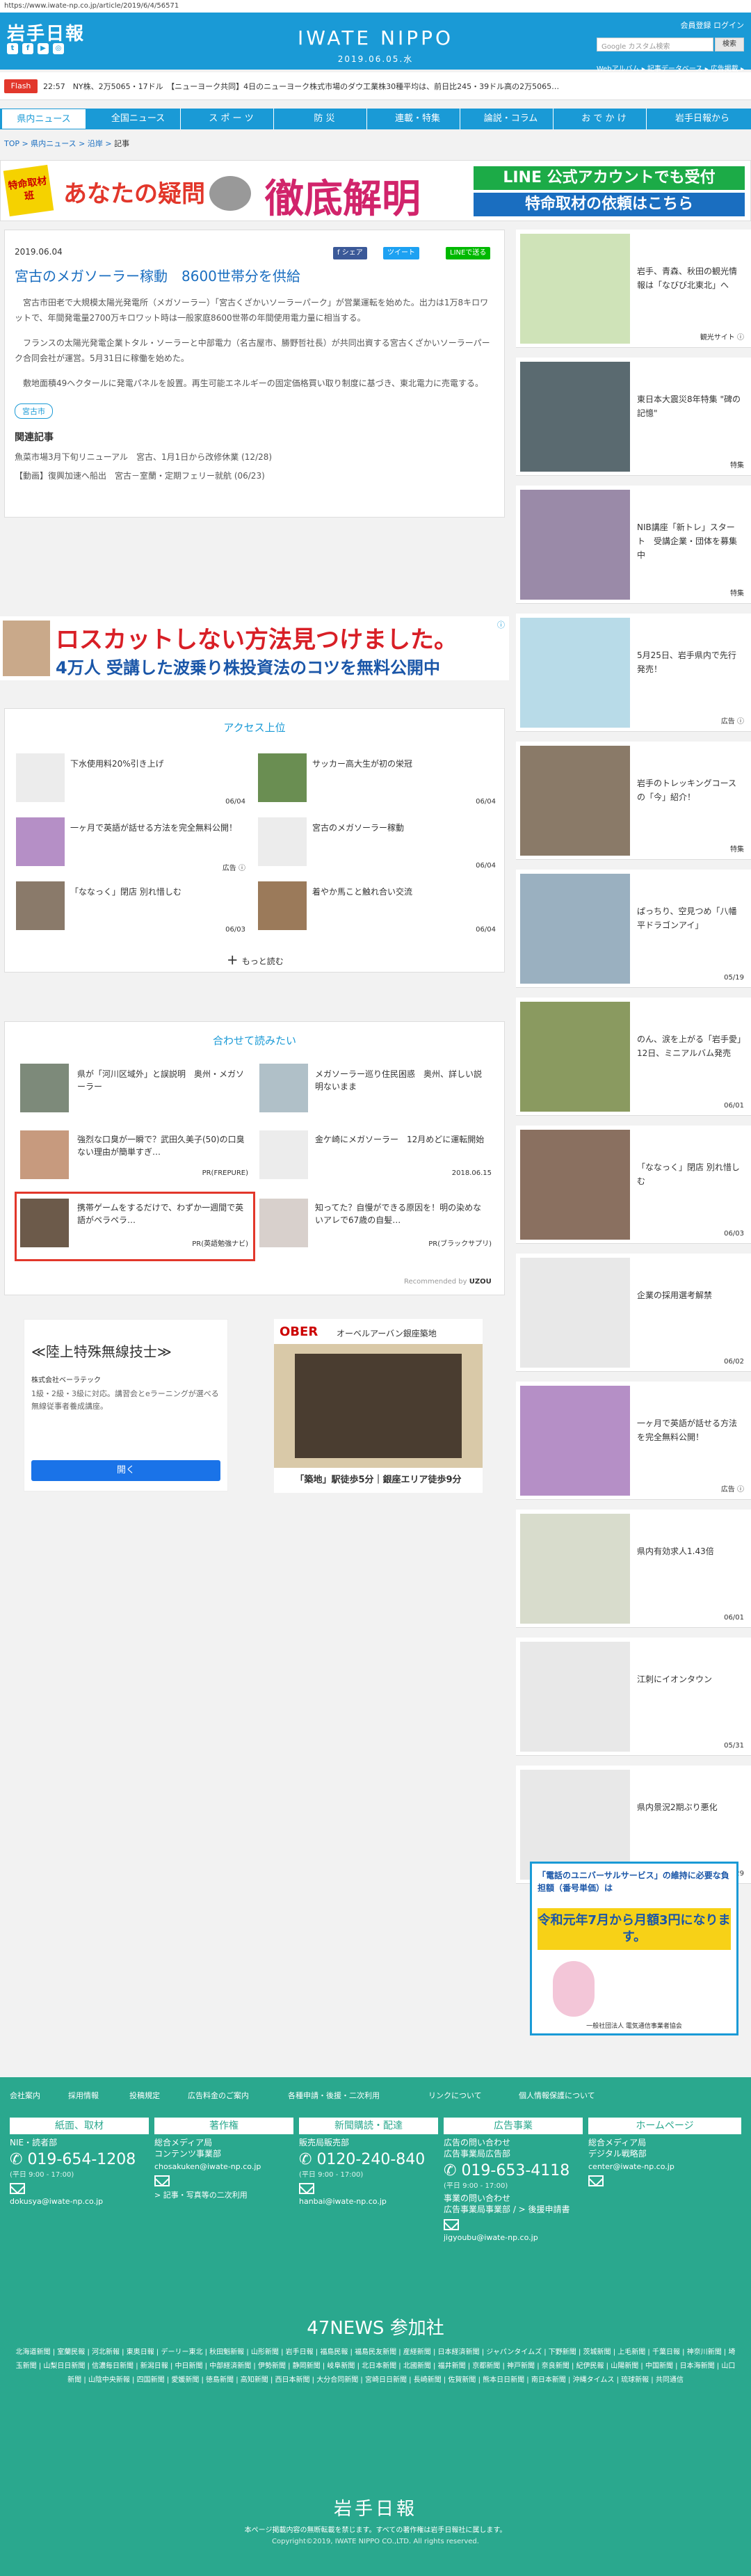 This screenshot has width=751, height=2576. Describe the element at coordinates (633, 1569) in the screenshot. I see `sidebar-item: 県内有効求人1.43倍 06/01` at that location.